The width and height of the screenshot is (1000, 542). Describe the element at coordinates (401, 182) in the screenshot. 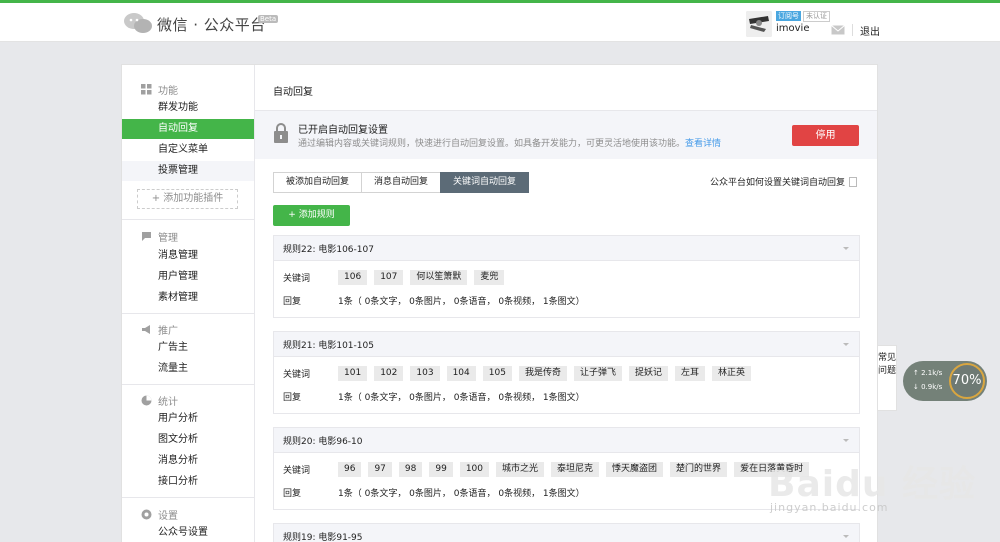

I see `tab-message-reply: 消息自动回复` at that location.